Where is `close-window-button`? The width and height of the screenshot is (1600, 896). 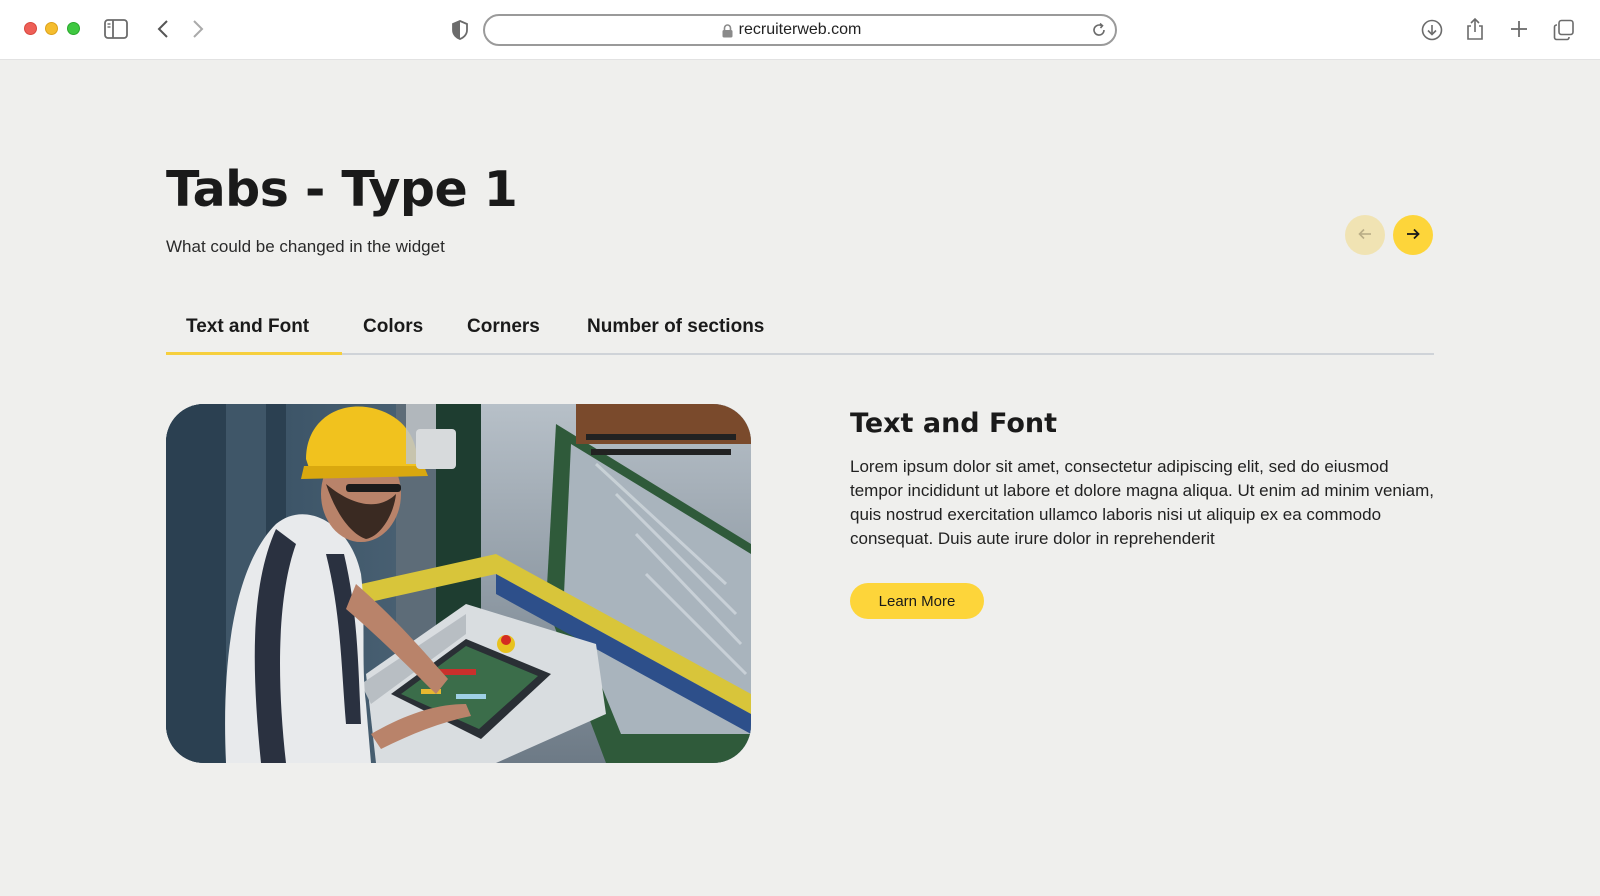 close-window-button is located at coordinates (30, 28).